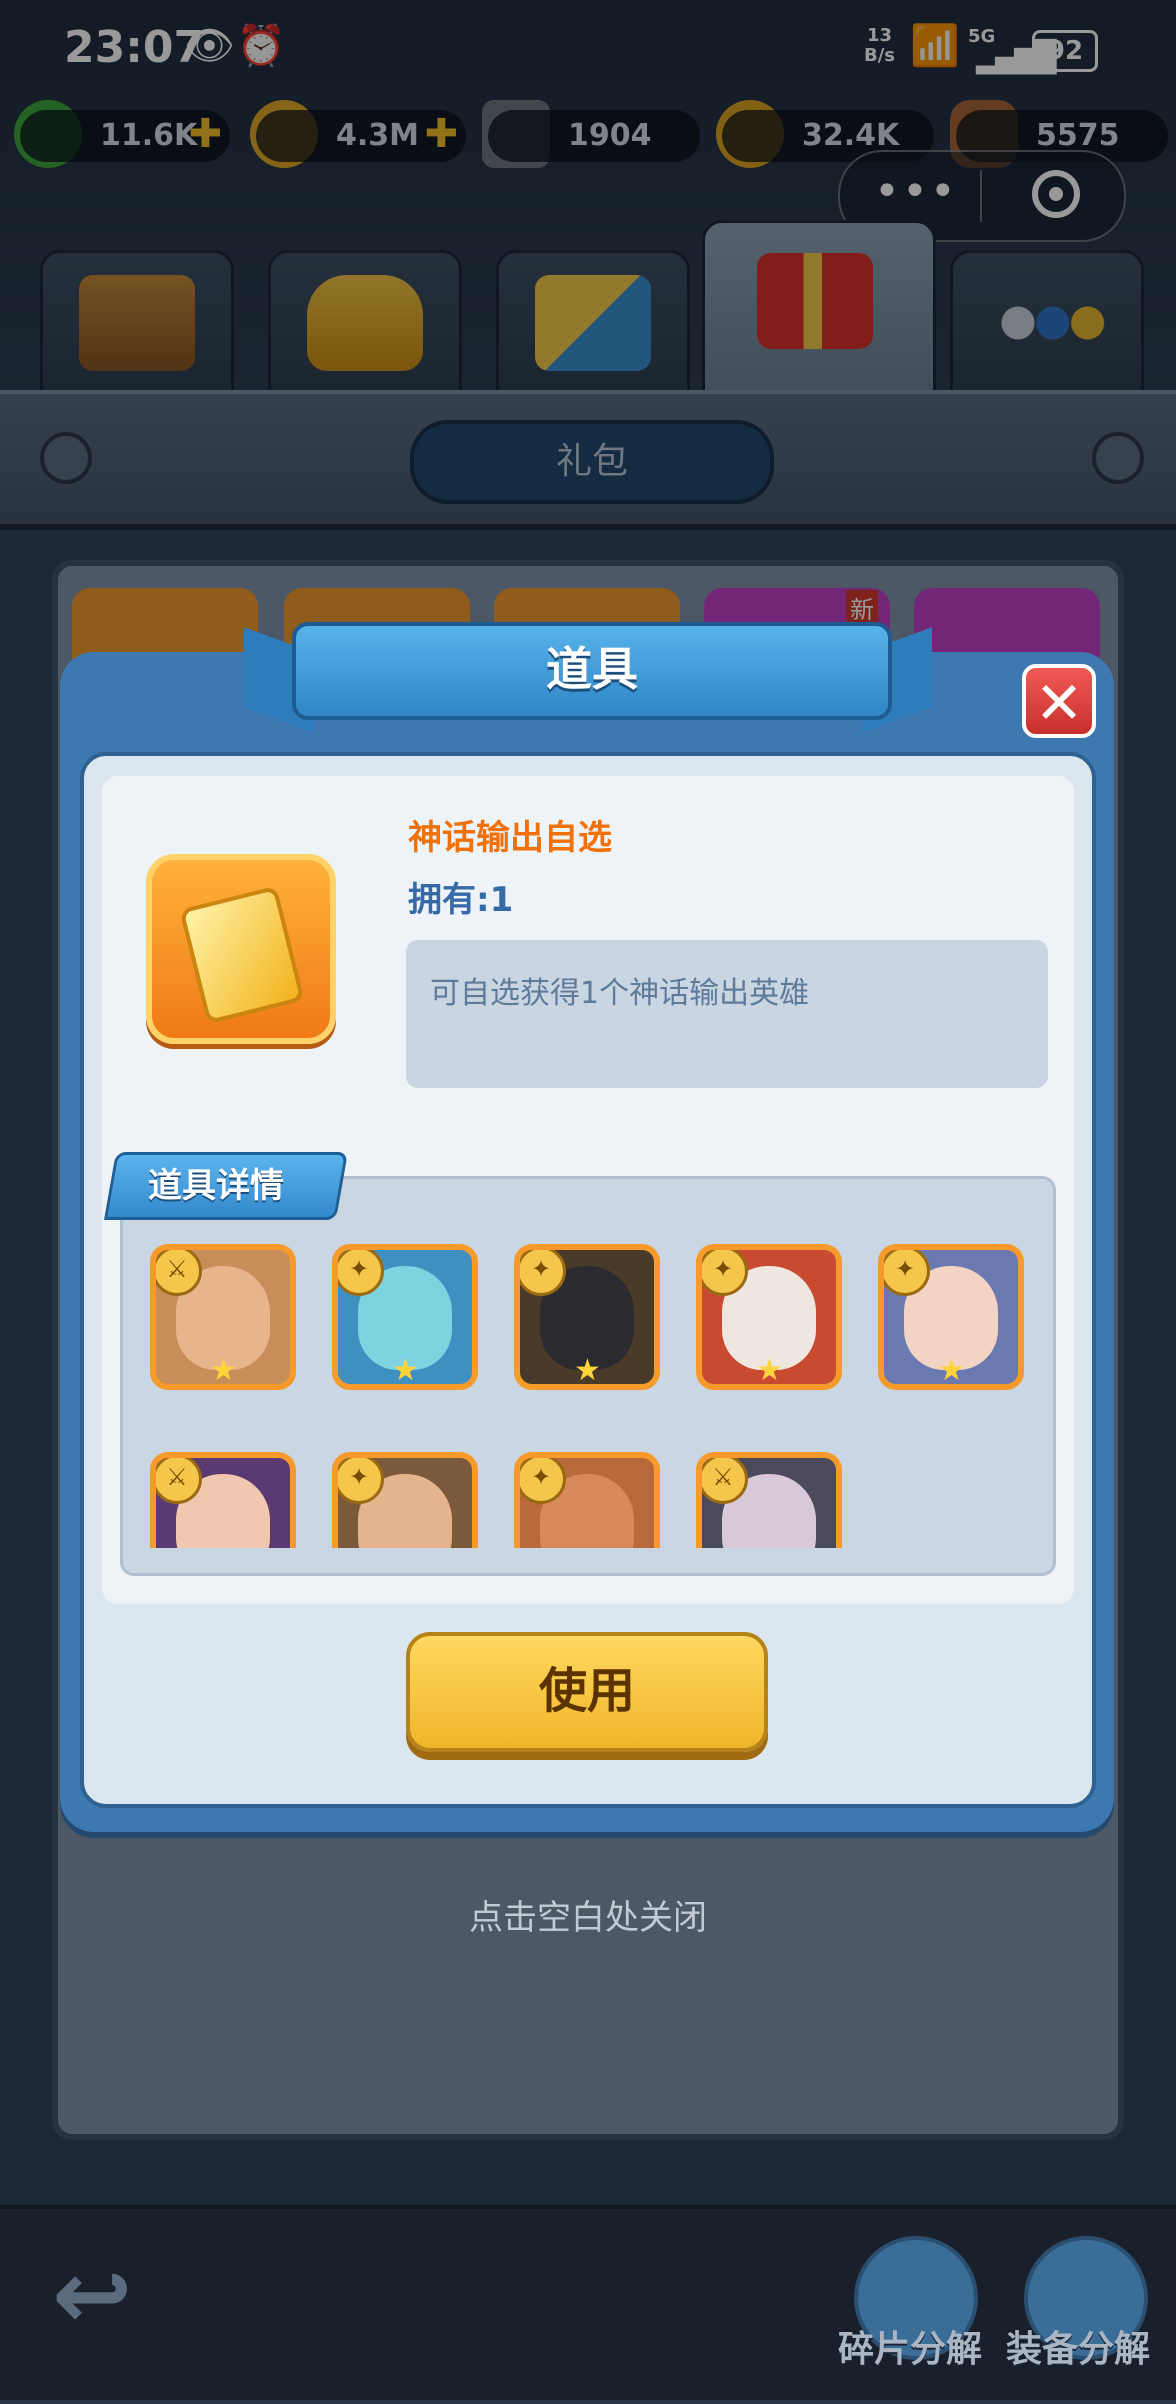 This screenshot has height=2404, width=1176. I want to click on tap-to-close-hint: 点击空白处关闭, so click(588, 1918).